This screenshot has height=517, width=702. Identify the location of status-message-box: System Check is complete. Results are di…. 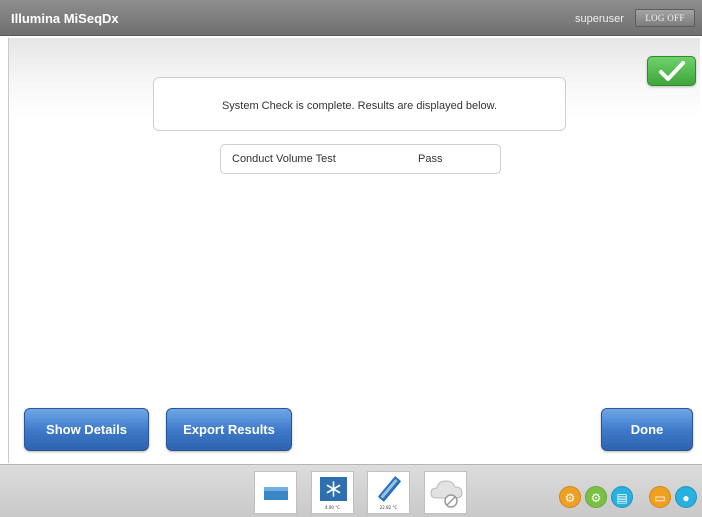
(359, 104).